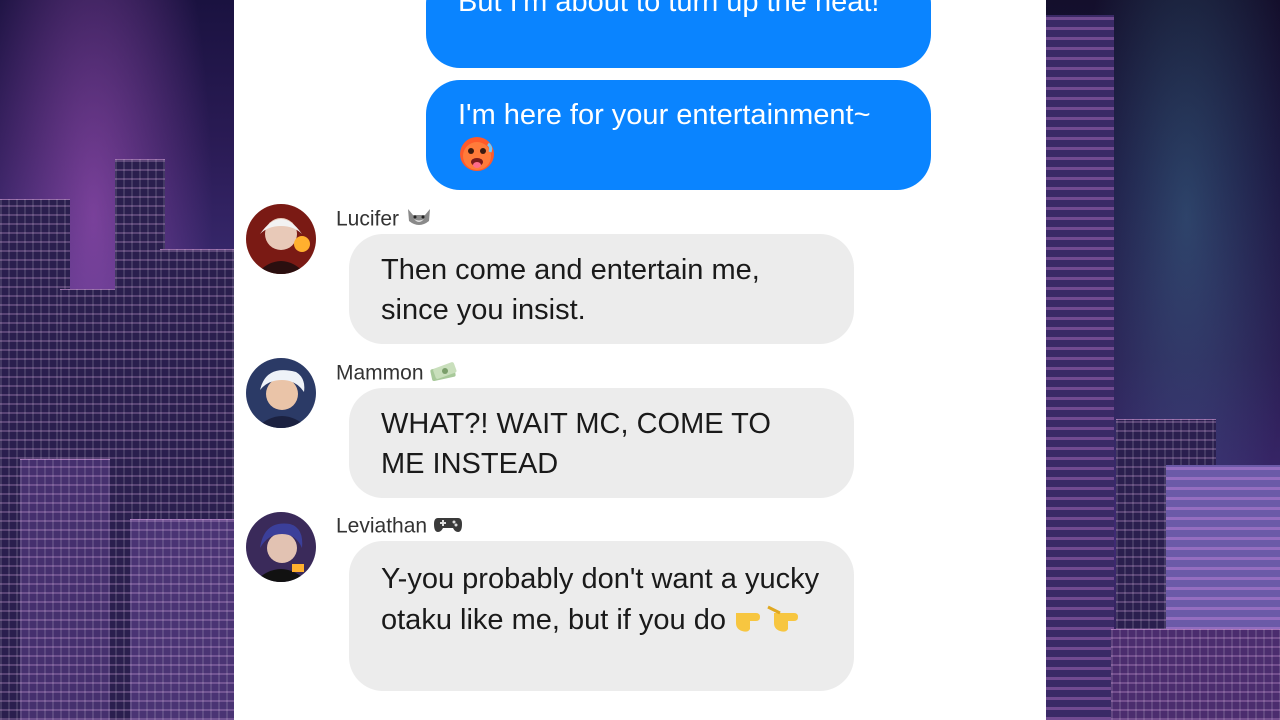 The height and width of the screenshot is (720, 1280). I want to click on pointing-hands-emoji, so click(772, 621).